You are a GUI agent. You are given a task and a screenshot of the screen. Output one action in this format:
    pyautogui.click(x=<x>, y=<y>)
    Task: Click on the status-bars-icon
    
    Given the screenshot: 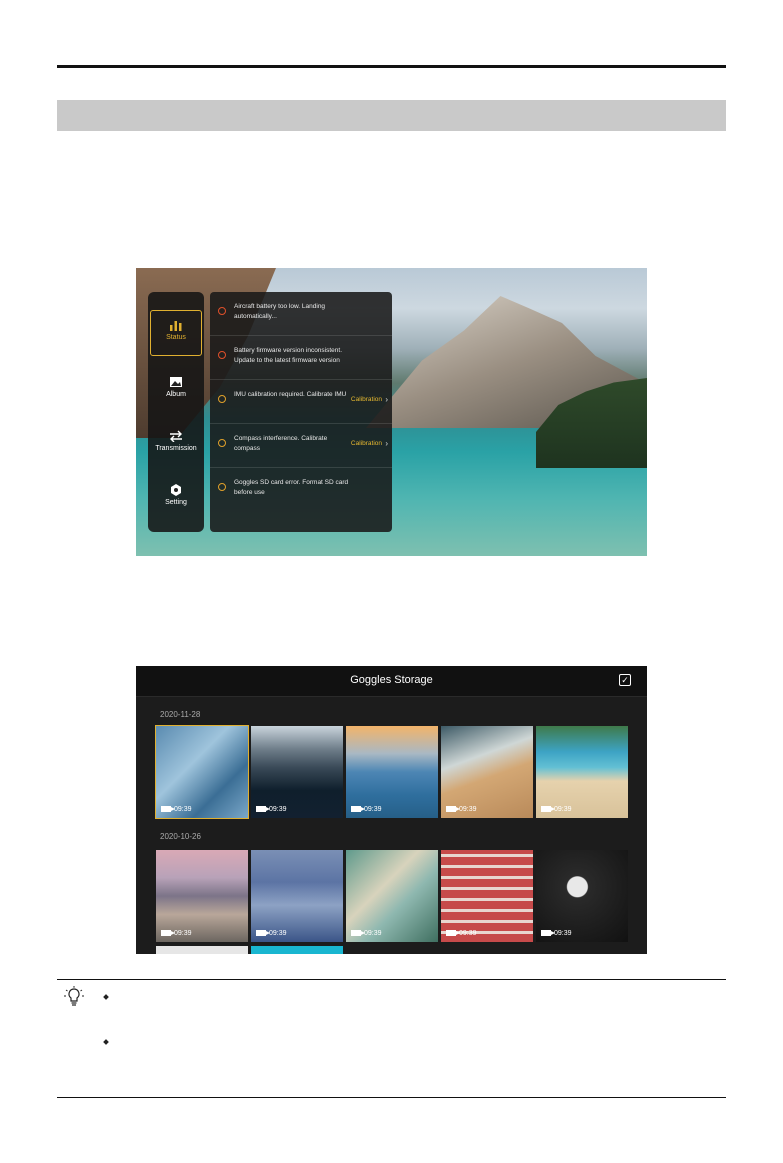 What is the action you would take?
    pyautogui.click(x=176, y=326)
    